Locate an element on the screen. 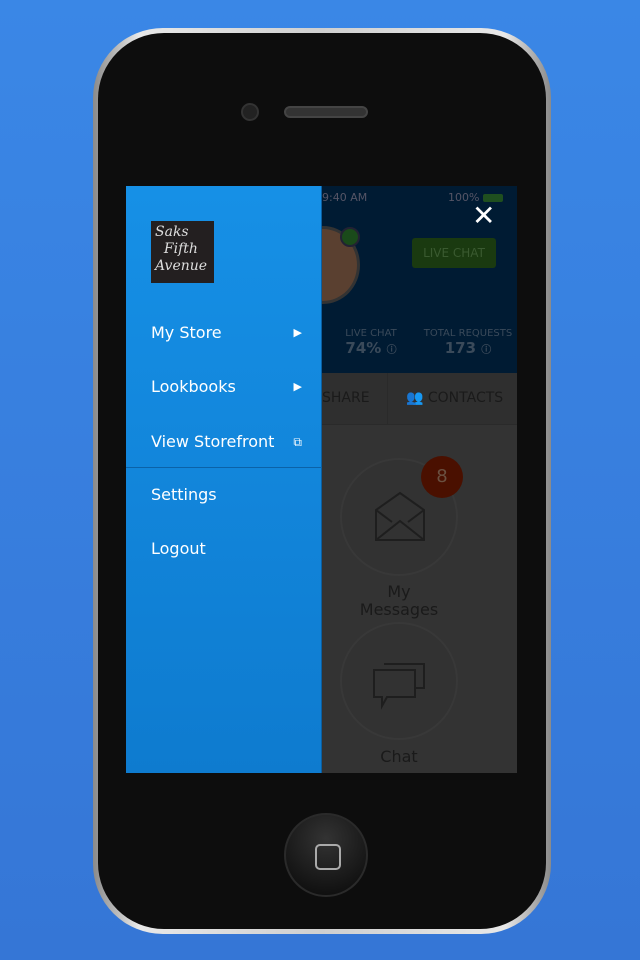  chat-bubbles-icon is located at coordinates (399, 686).